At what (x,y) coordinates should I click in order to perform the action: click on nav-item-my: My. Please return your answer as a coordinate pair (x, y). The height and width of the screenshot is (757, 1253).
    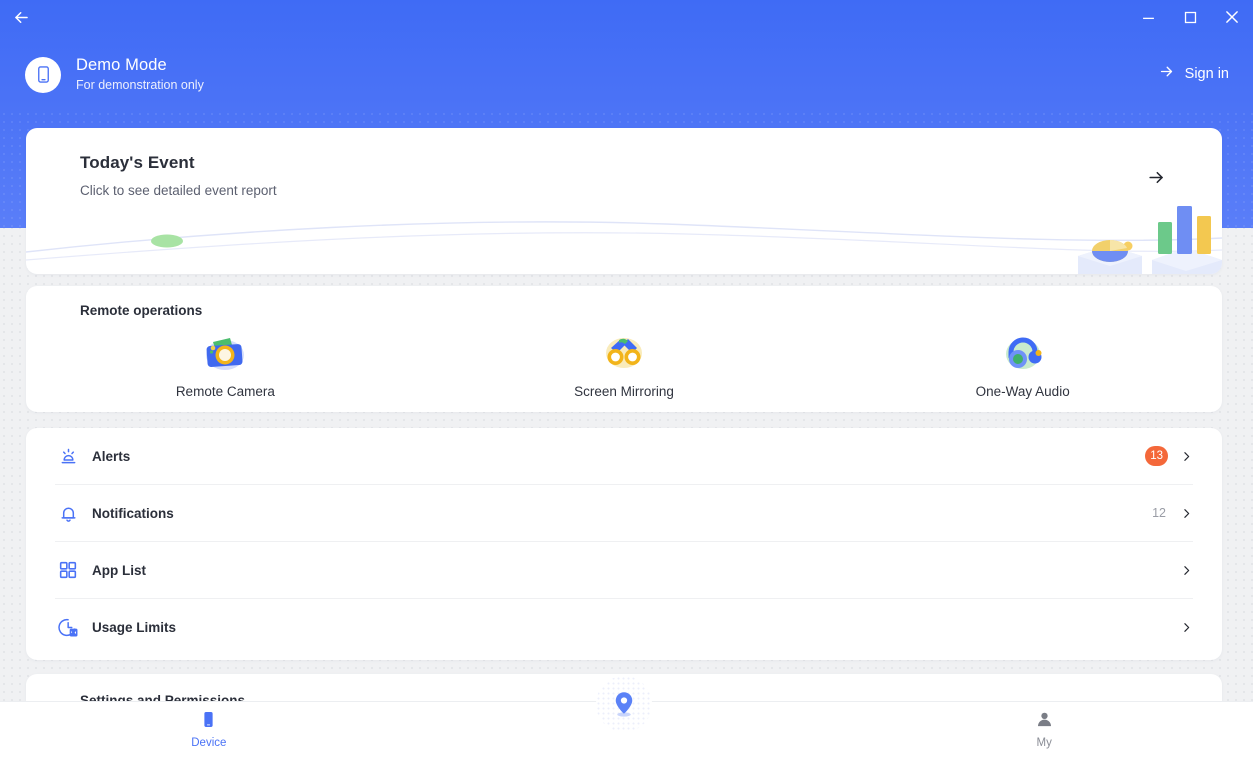
    Looking at the image, I should click on (1044, 729).